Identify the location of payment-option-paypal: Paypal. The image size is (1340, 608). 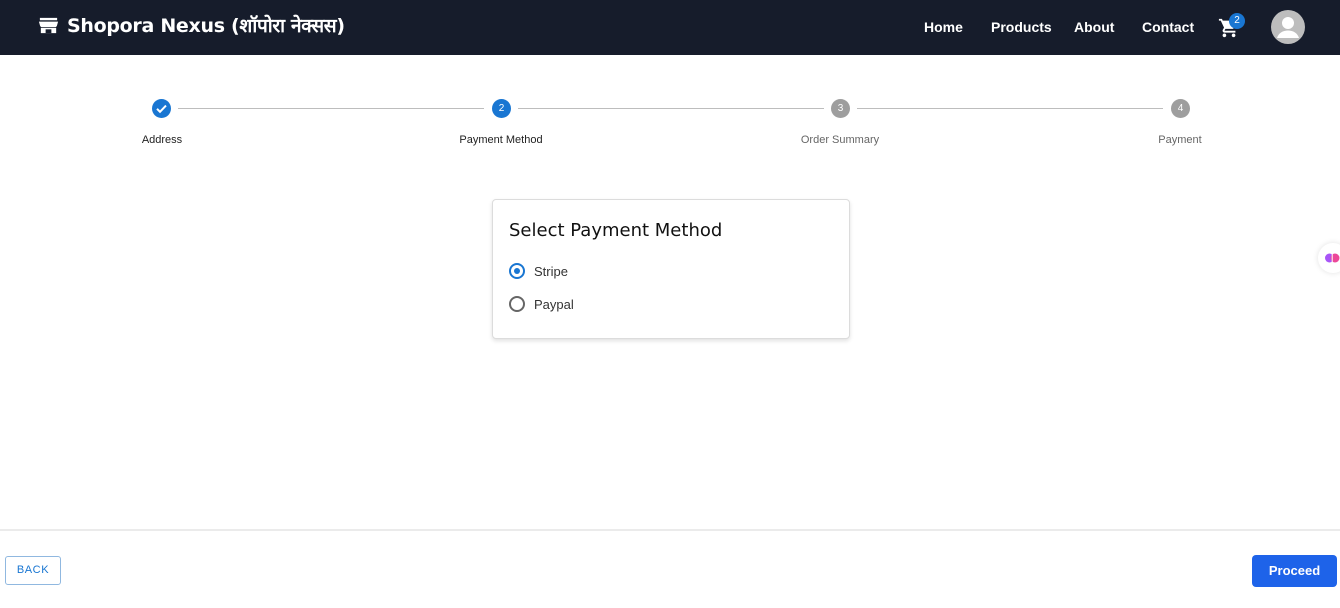
(541, 304).